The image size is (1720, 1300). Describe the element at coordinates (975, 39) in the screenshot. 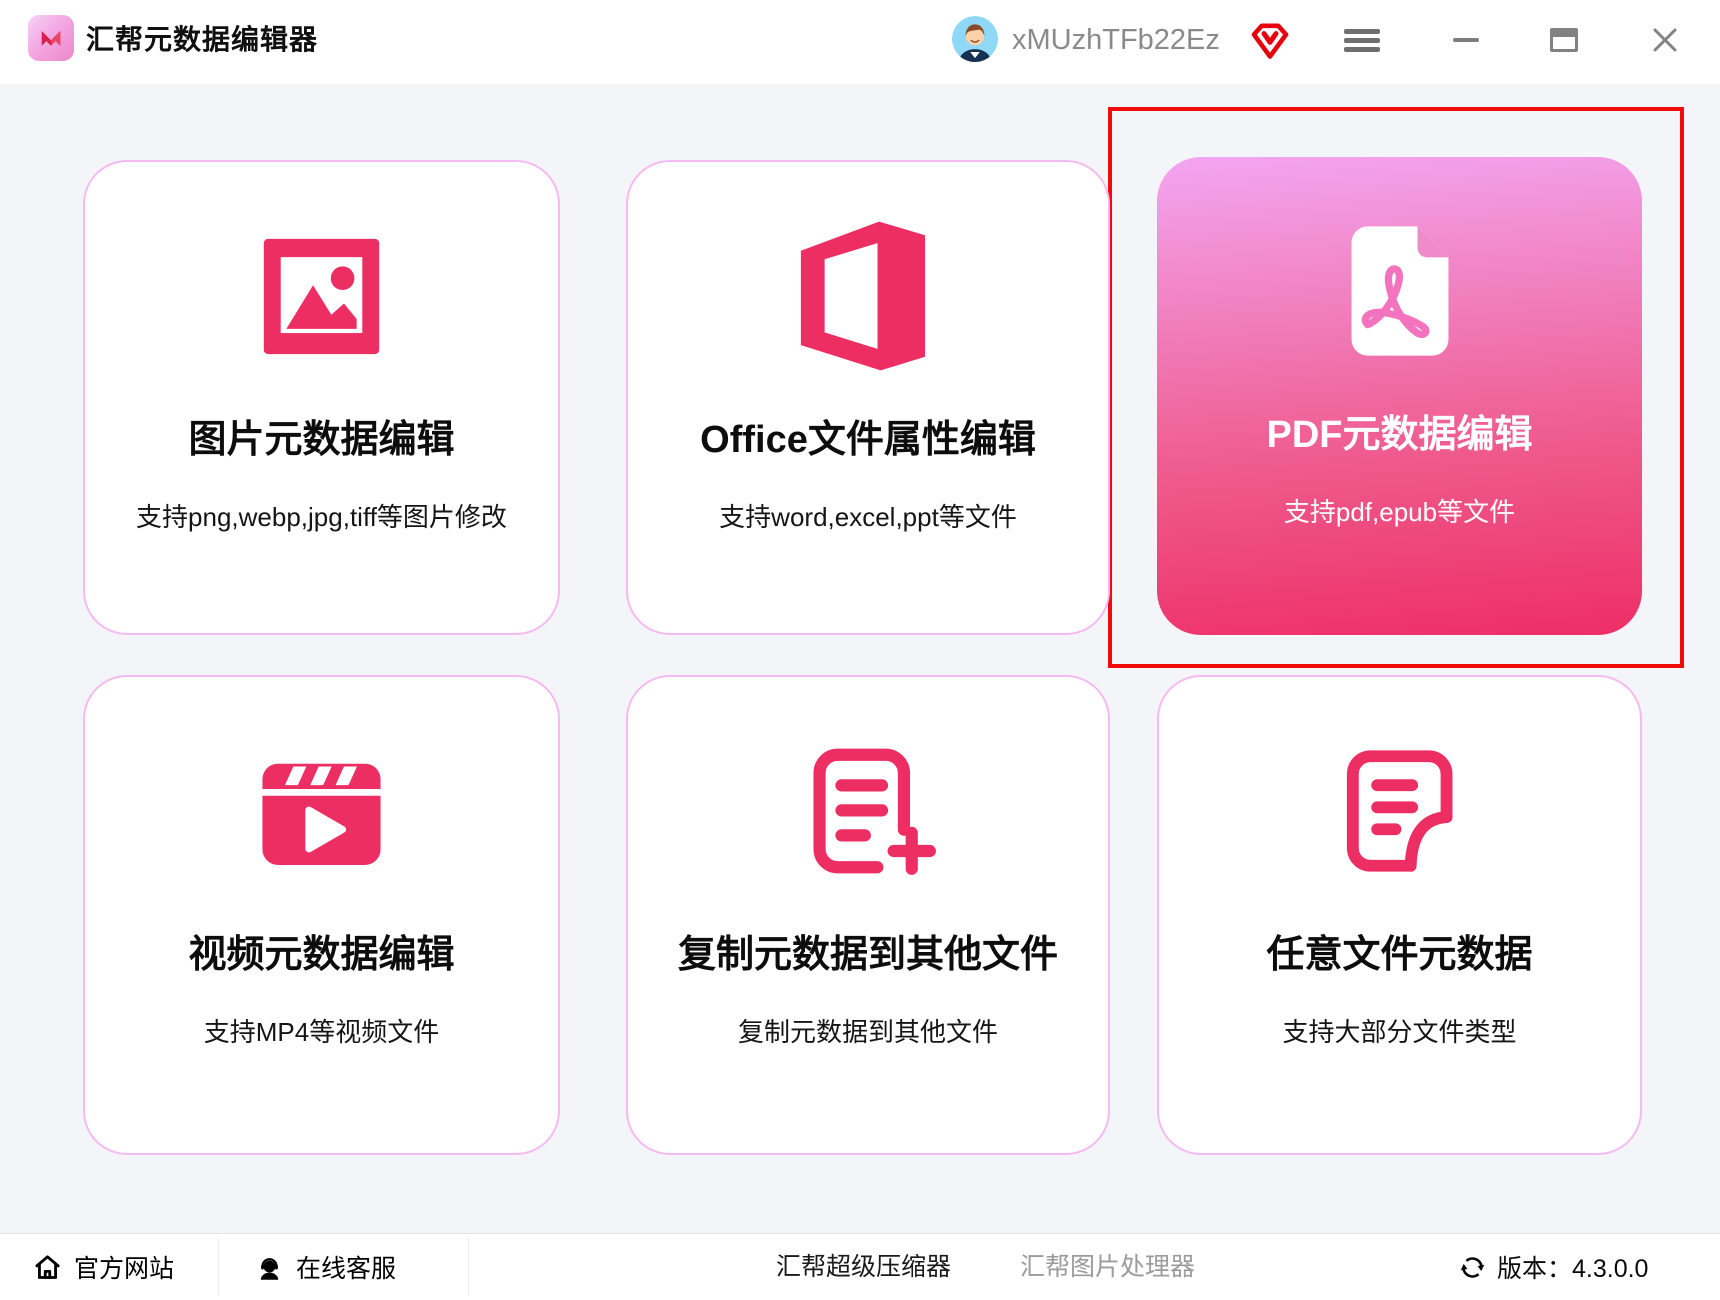

I see `user-avatar` at that location.